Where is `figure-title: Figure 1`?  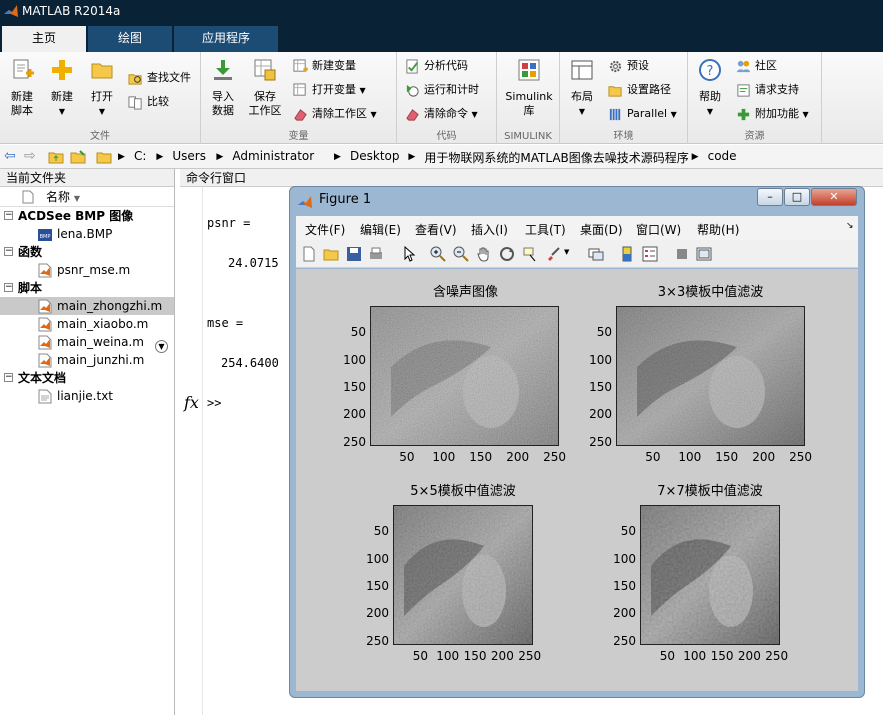
figure-title: Figure 1 is located at coordinates (345, 199).